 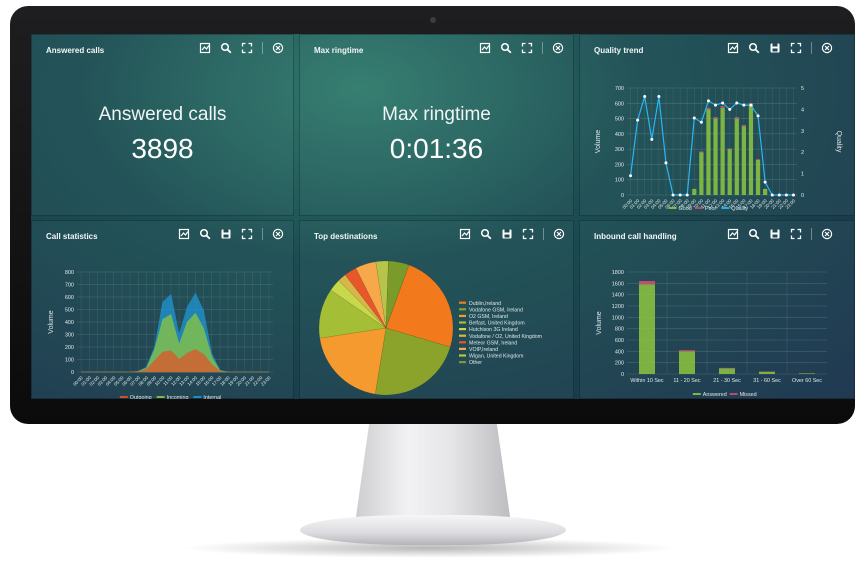 I want to click on y2-tick-label: 1, so click(x=802, y=175).